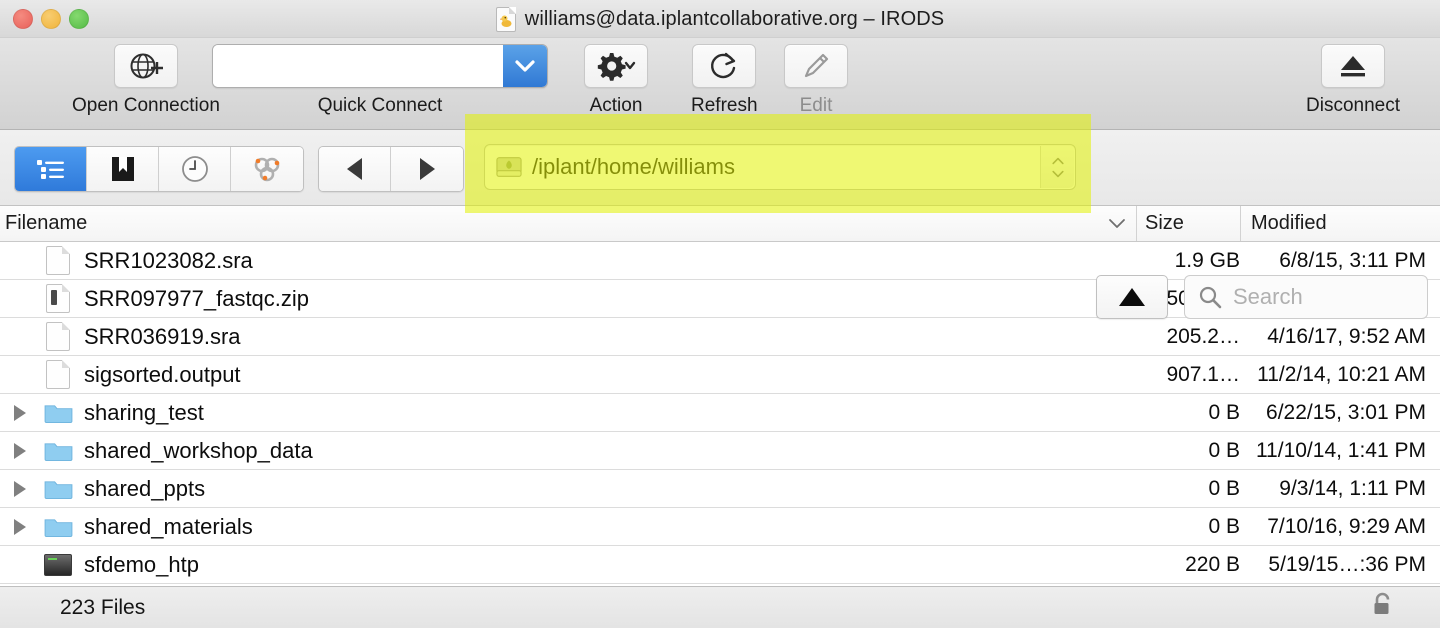  What do you see at coordinates (1306, 297) in the screenshot?
I see `search-field: Search` at bounding box center [1306, 297].